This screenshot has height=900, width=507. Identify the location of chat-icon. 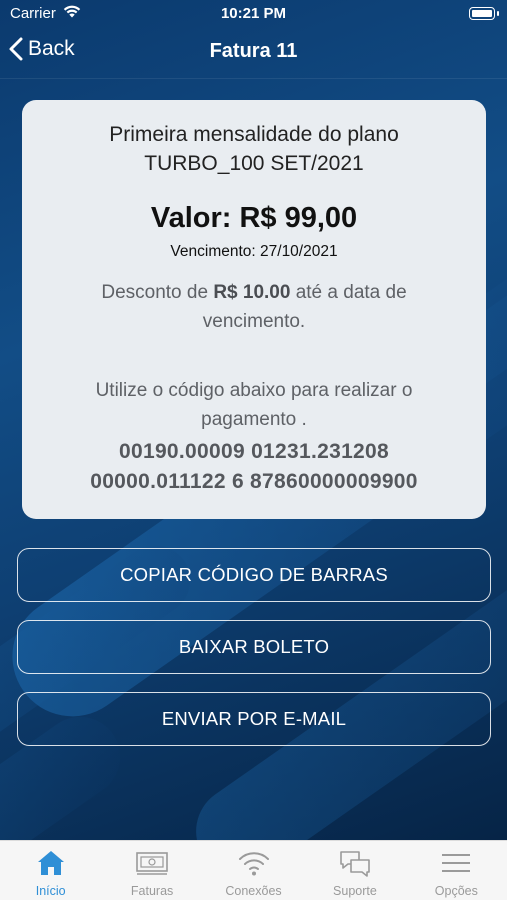
(355, 866).